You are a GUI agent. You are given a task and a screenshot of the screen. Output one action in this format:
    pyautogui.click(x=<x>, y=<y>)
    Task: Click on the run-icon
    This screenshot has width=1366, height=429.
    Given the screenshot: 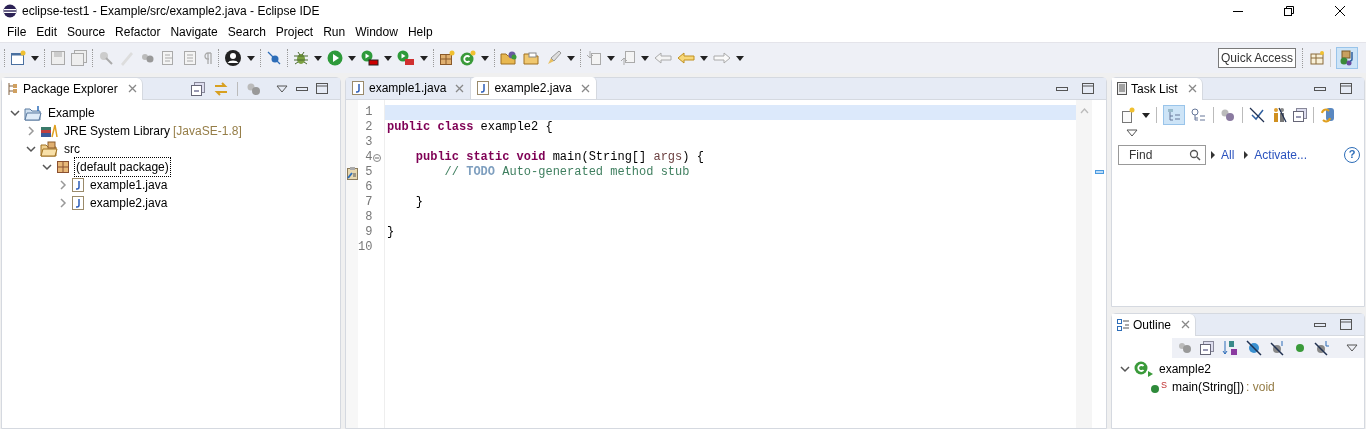 What is the action you would take?
    pyautogui.click(x=335, y=58)
    